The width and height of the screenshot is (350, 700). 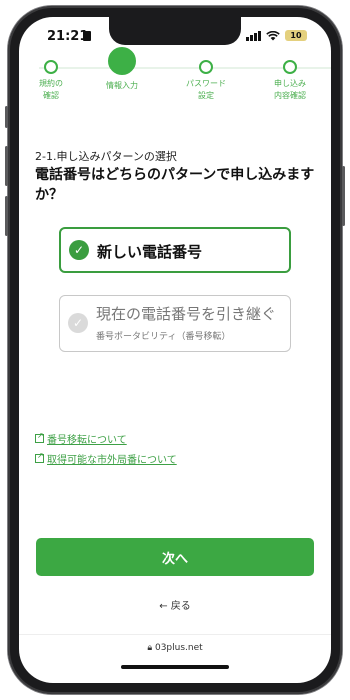 I want to click on back-link: ← 戻る, so click(x=175, y=604).